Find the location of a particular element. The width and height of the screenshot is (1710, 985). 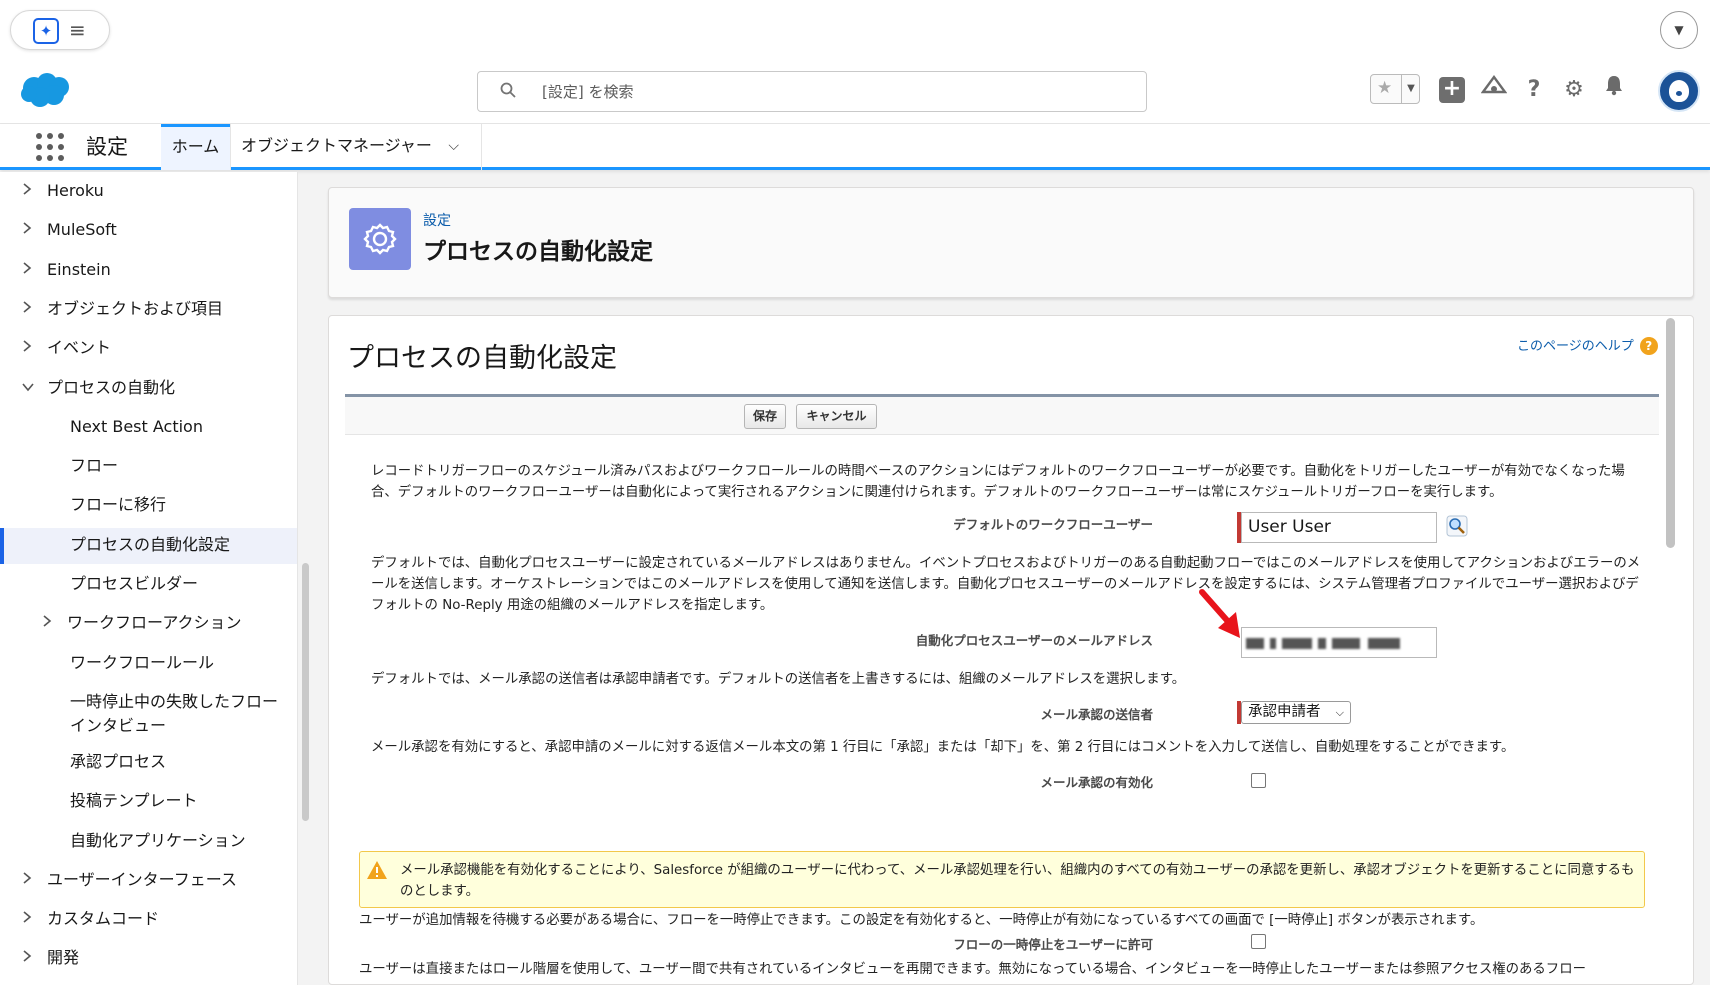

help-question-icon: ? is located at coordinates (1648, 346).